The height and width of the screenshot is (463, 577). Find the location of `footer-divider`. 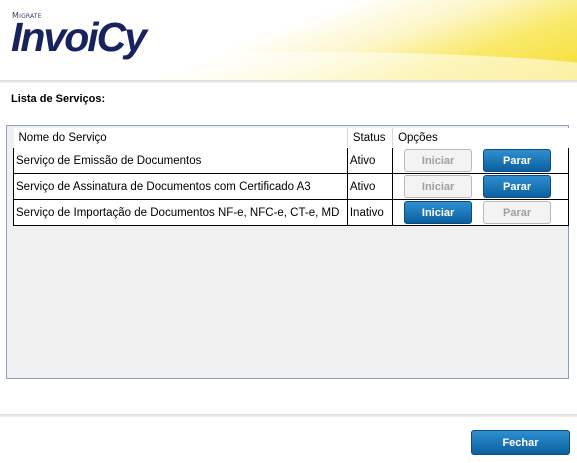

footer-divider is located at coordinates (288, 415).